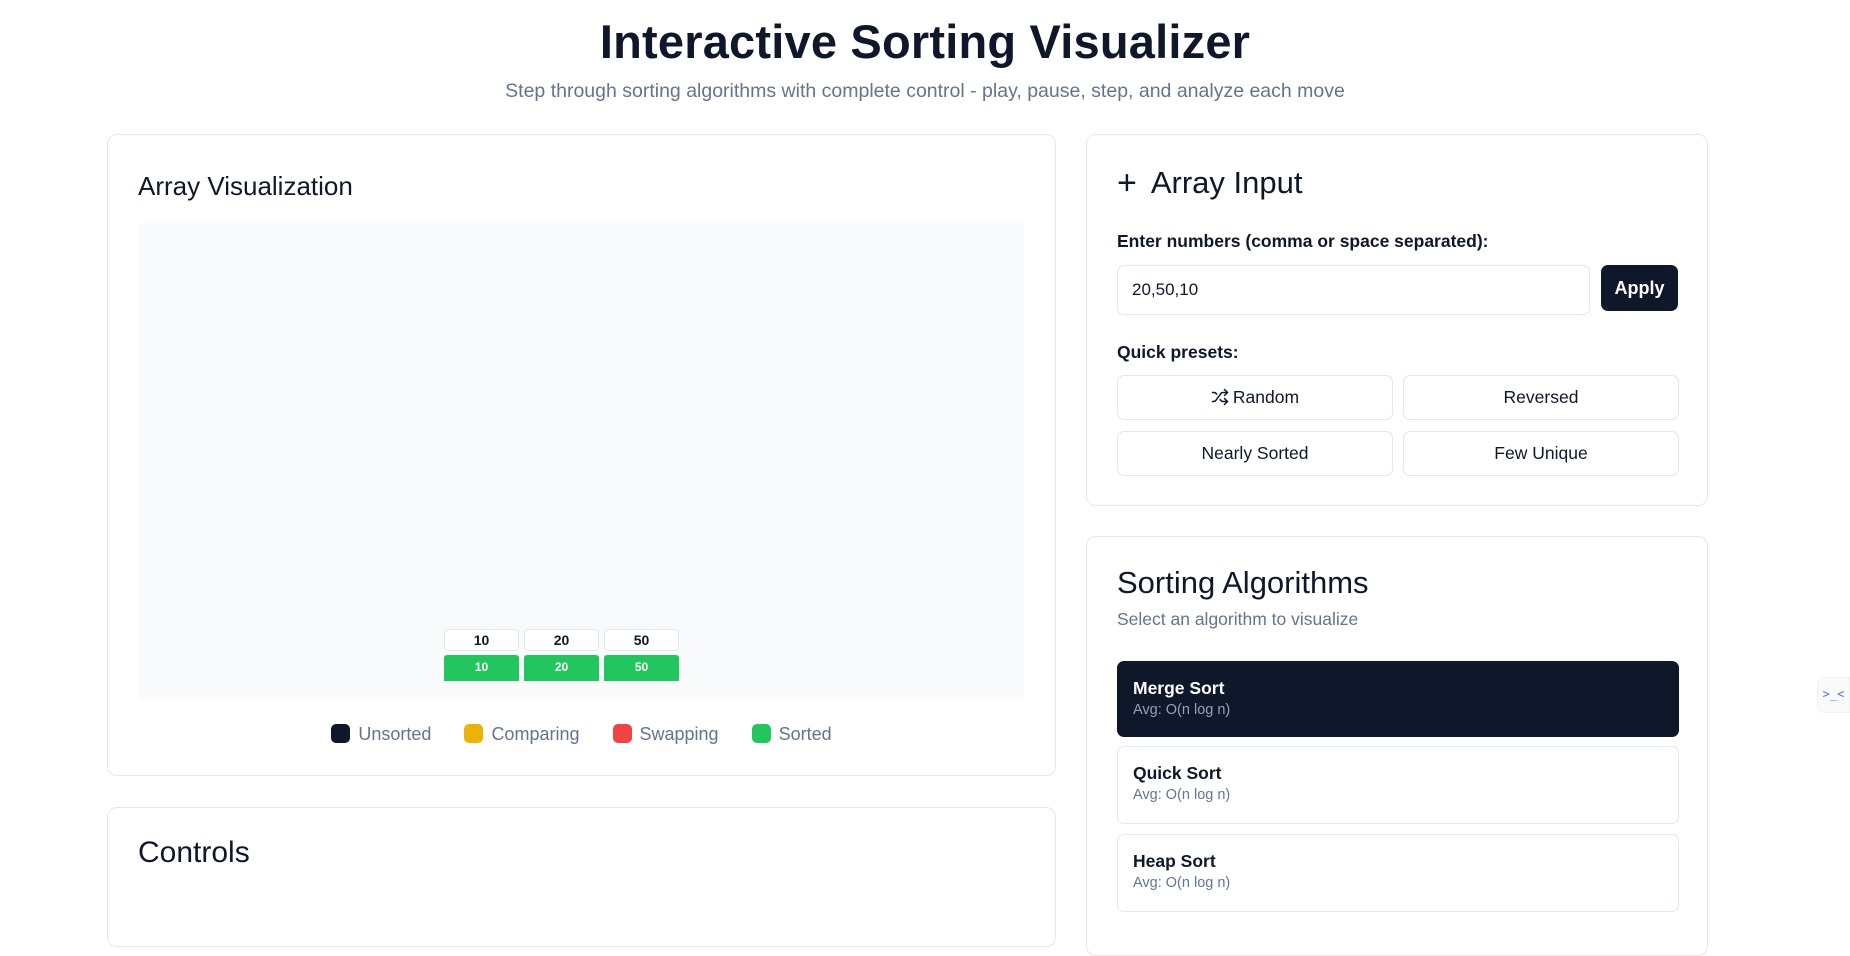 The width and height of the screenshot is (1850, 956). I want to click on legend-item-sorted: Sorted, so click(791, 734).